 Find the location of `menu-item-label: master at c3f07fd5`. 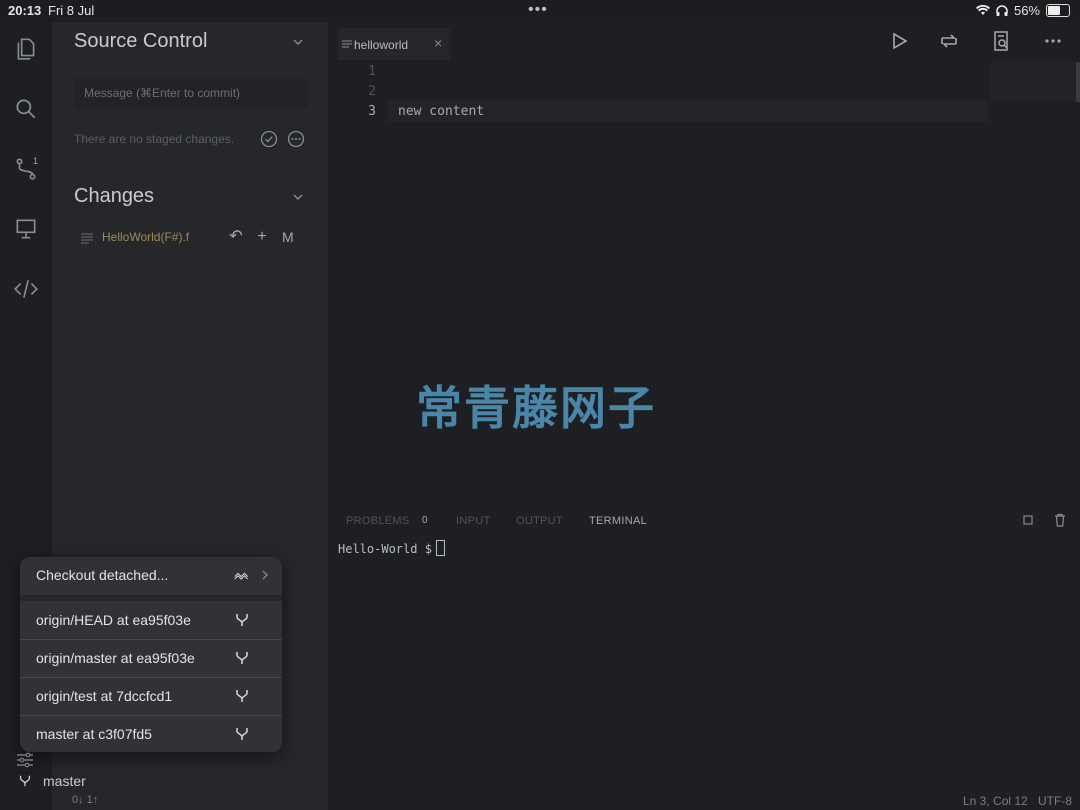

menu-item-label: master at c3f07fd5 is located at coordinates (94, 734).